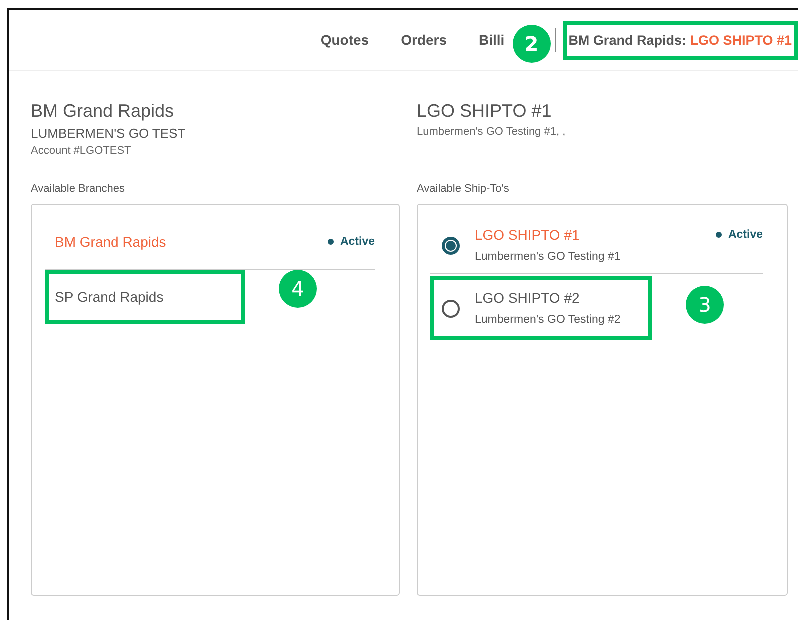 The image size is (798, 622). Describe the element at coordinates (492, 132) in the screenshot. I see `shipto-address: Lumbermen's GO Testing #1, ,` at that location.